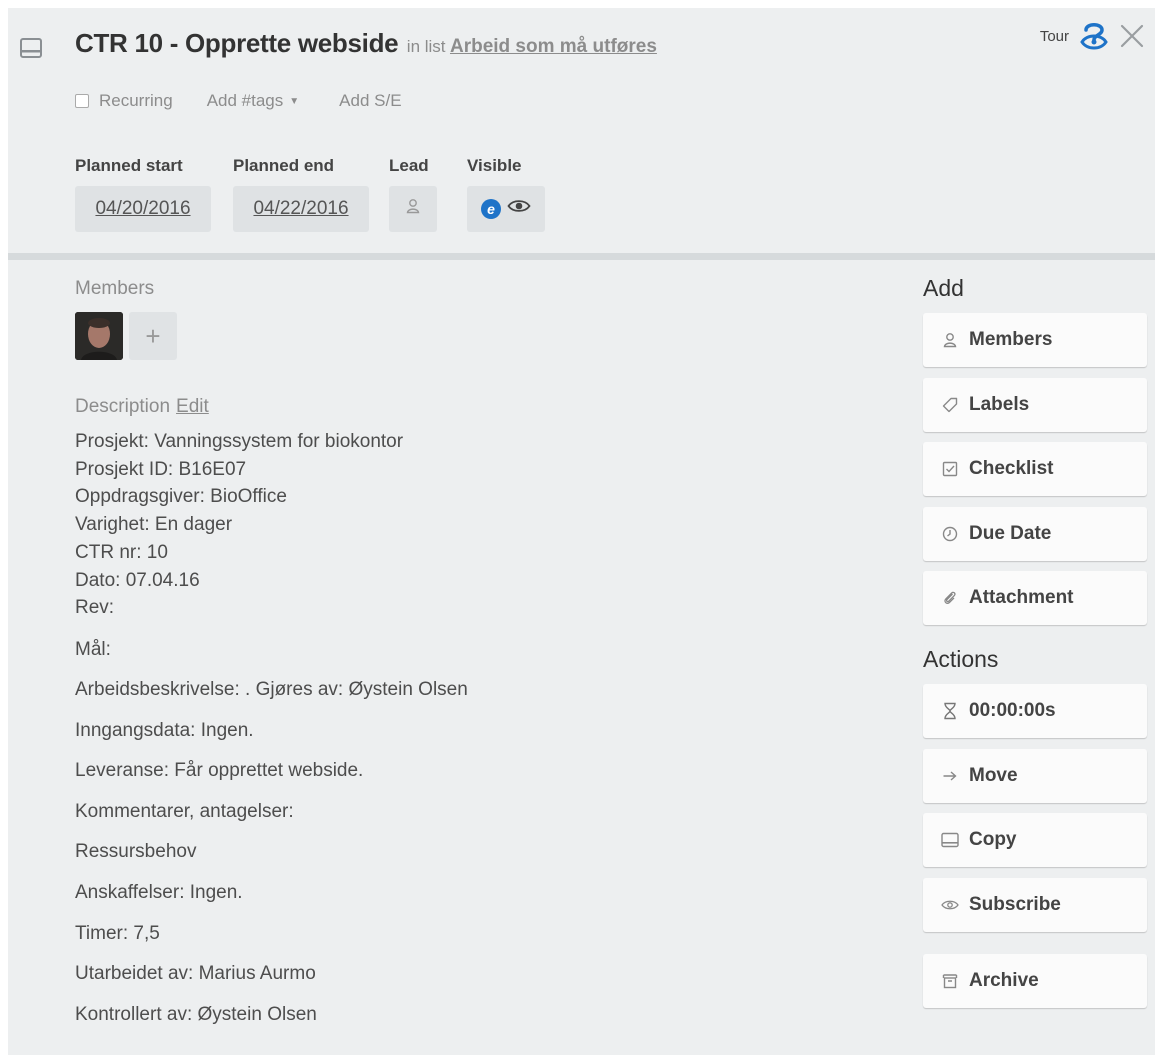 The width and height of the screenshot is (1155, 1055). I want to click on add-tags-label: Add #tags, so click(245, 100).